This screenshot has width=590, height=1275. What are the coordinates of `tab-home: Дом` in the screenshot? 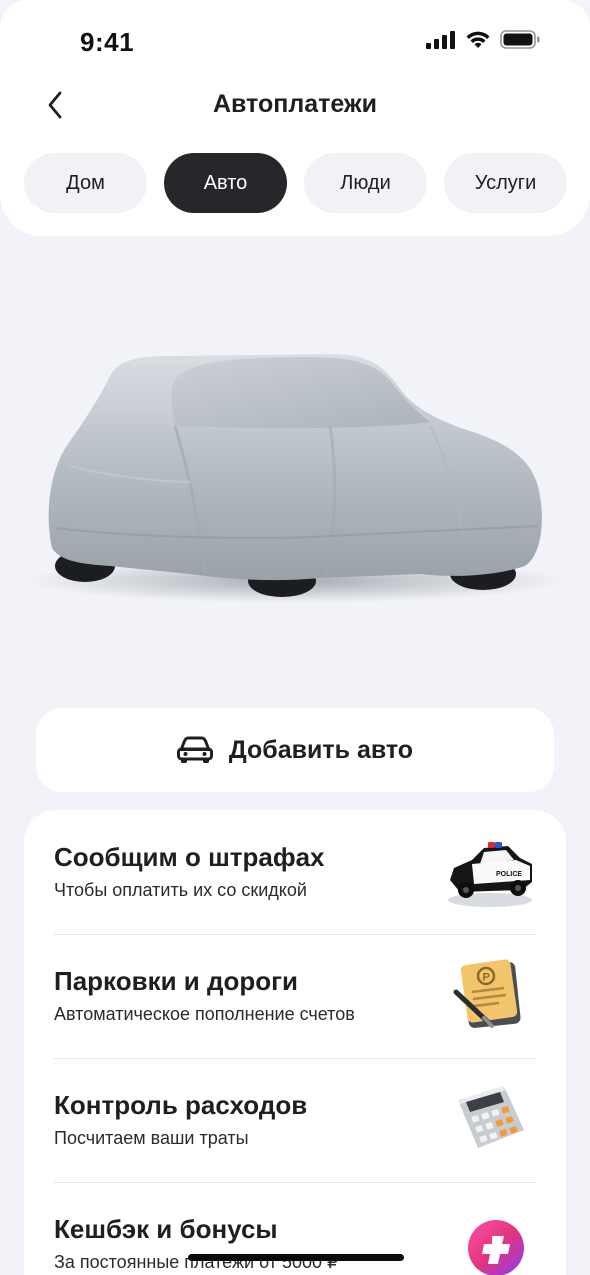 It's located at (85, 183).